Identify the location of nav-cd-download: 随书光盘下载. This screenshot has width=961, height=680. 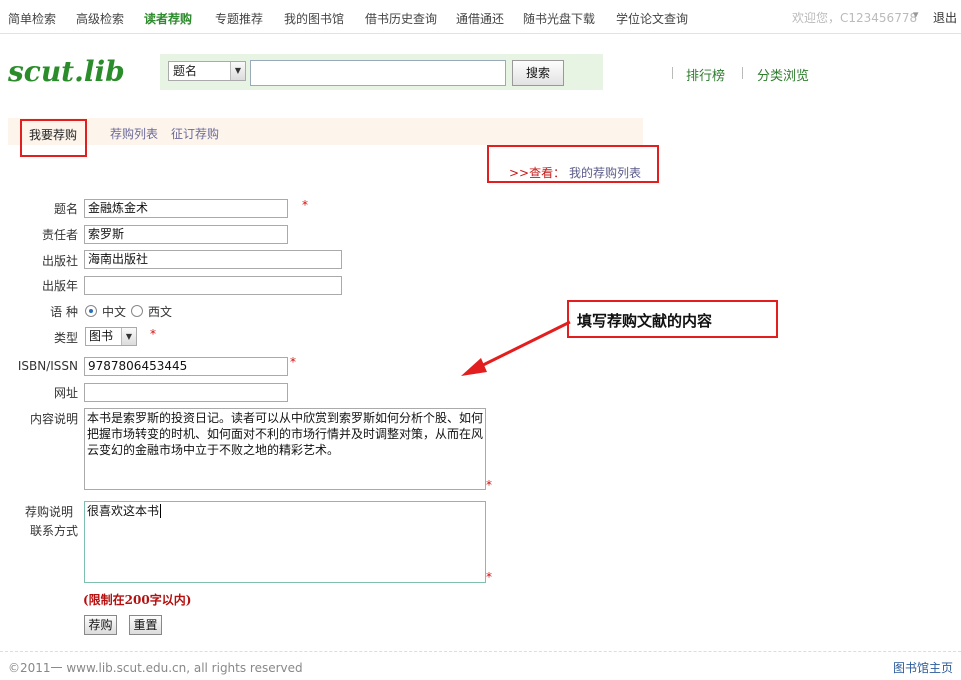
(559, 18).